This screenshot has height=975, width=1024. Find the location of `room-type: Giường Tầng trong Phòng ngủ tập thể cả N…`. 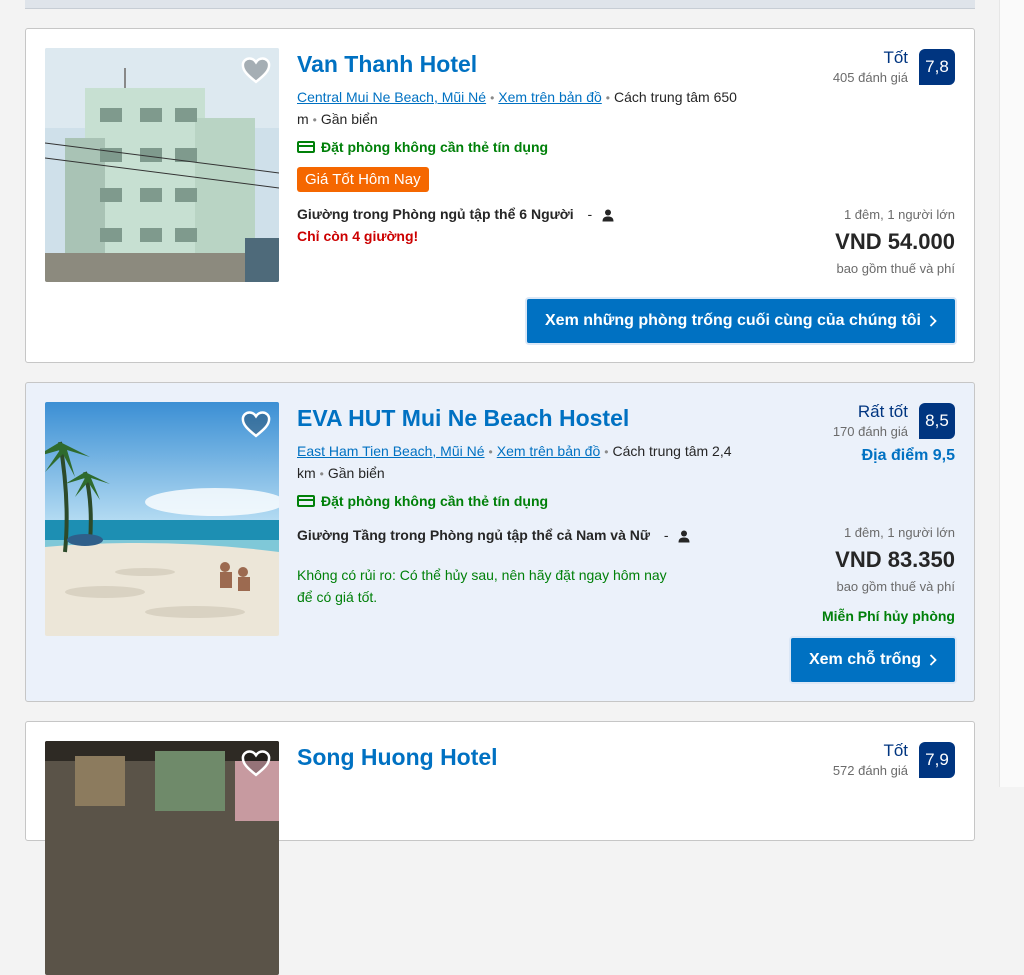

room-type: Giường Tầng trong Phòng ngủ tập thể cả N… is located at coordinates (497, 535).